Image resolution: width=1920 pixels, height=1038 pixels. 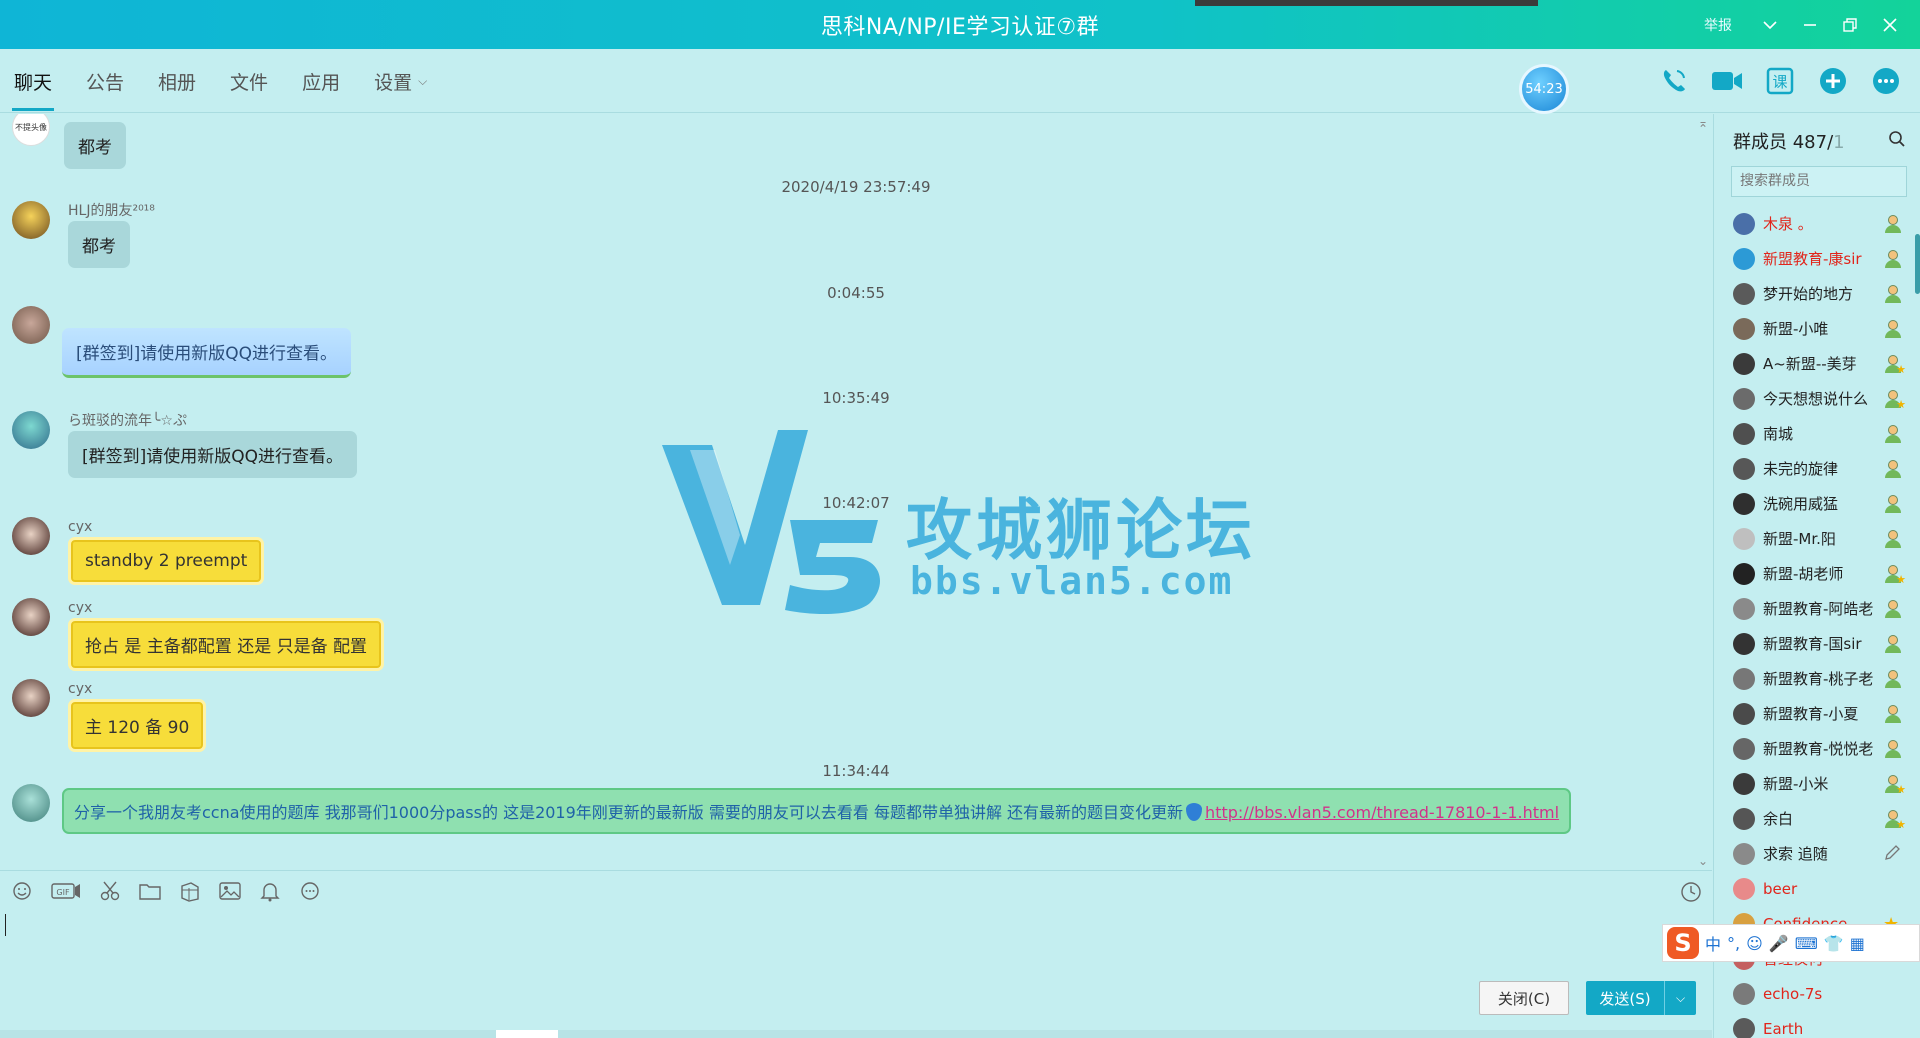 What do you see at coordinates (1817, 258) in the screenshot?
I see `member-item: 新盟教育-康sir` at bounding box center [1817, 258].